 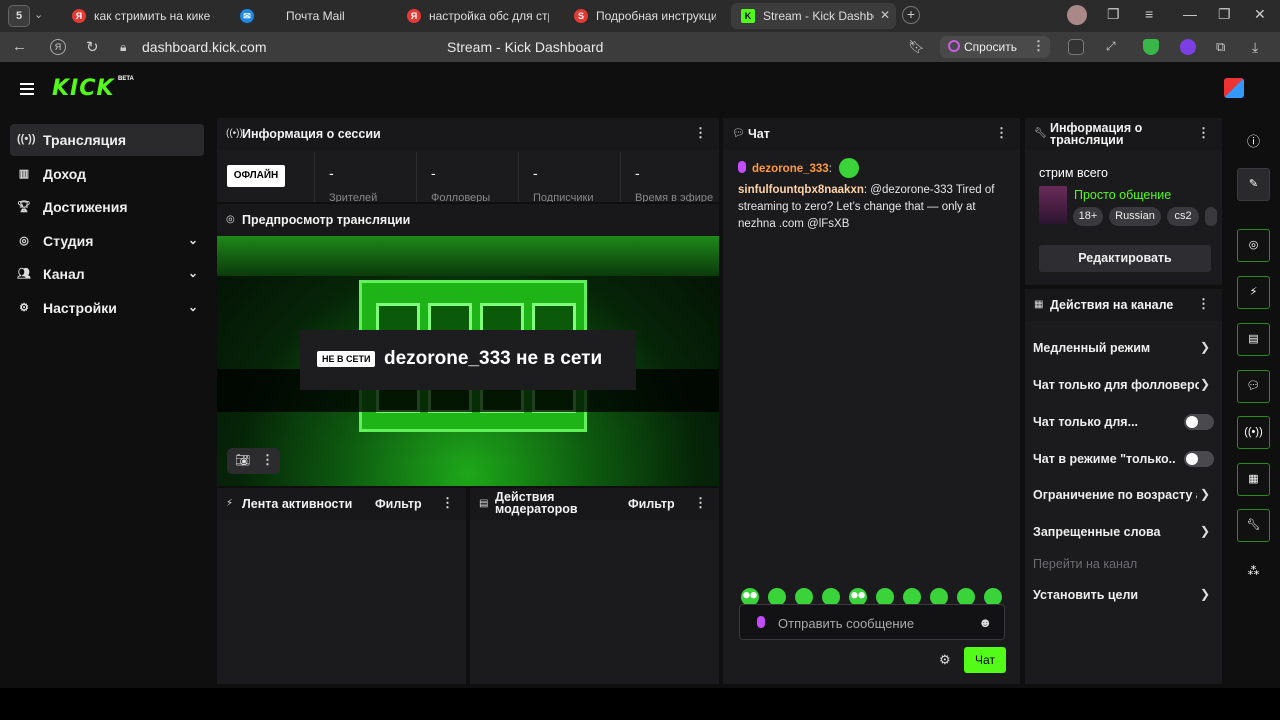 I want to click on sidebar-item-achievements: 🏆︎ Достижения, so click(x=107, y=207).